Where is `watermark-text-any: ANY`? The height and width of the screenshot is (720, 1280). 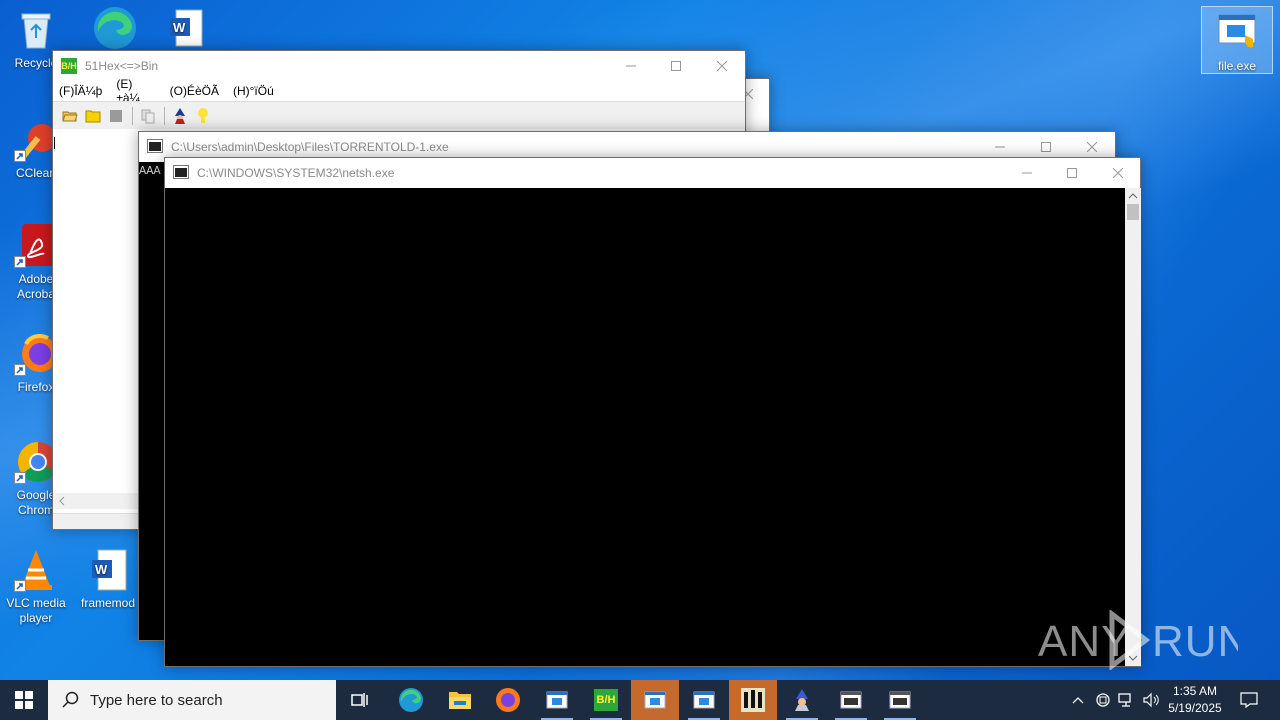 watermark-text-any: ANY is located at coordinates (1084, 641).